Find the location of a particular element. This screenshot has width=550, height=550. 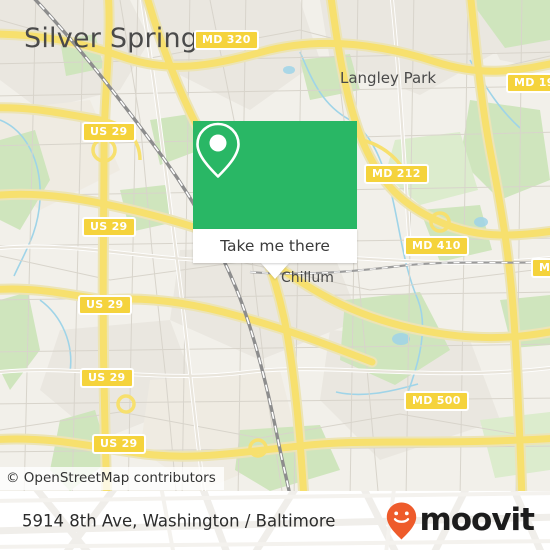

moovit-wordmark: moovit is located at coordinates (477, 520).